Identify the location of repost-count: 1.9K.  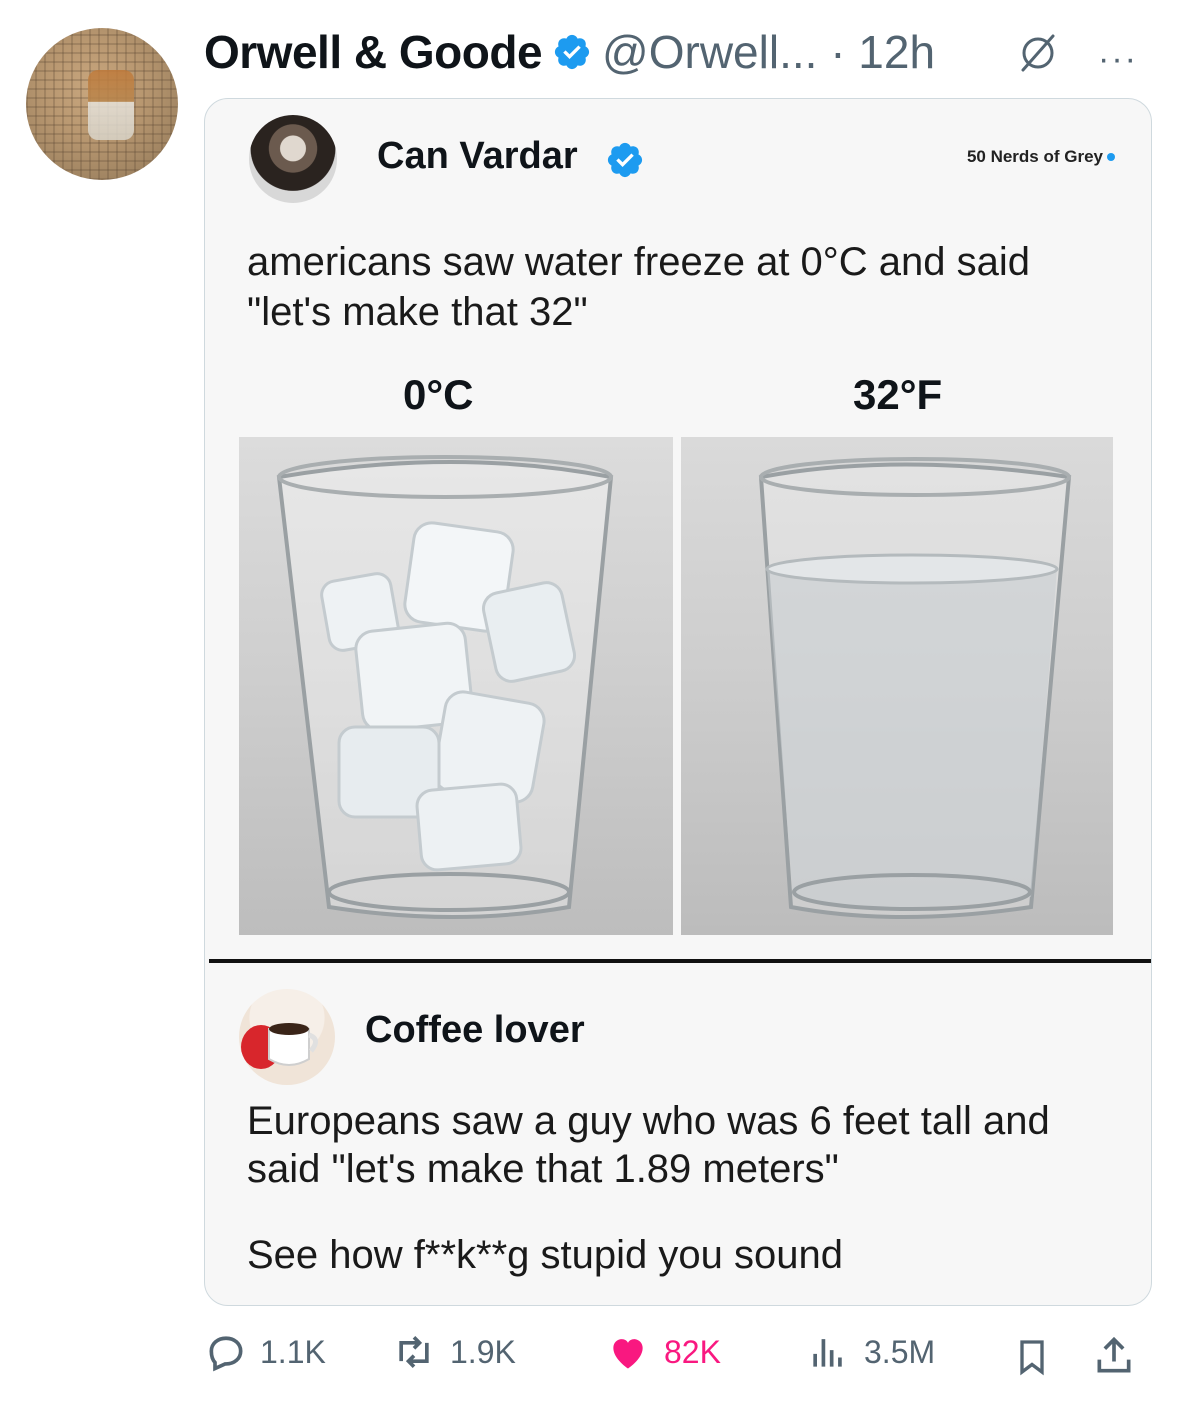
(483, 1351).